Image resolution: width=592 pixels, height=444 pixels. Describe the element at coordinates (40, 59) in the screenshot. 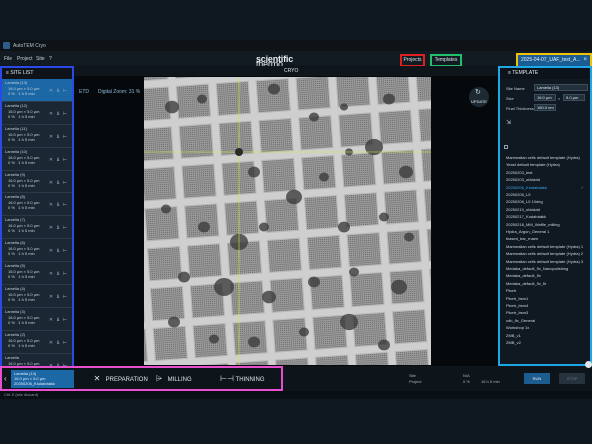

I see `menu-site: Site` at that location.